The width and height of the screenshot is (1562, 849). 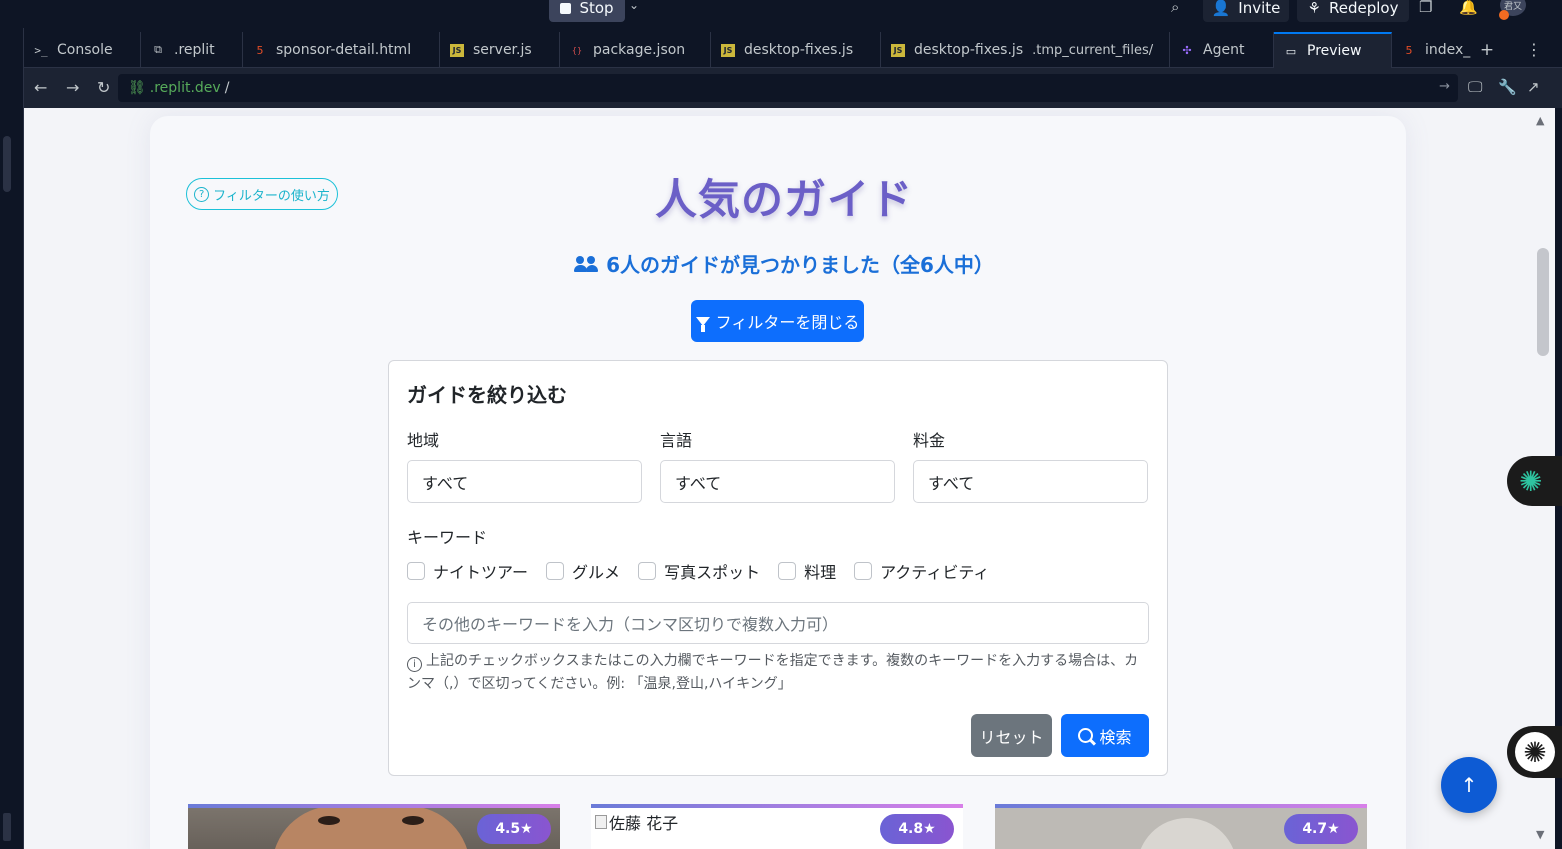 What do you see at coordinates (807, 571) in the screenshot?
I see `checkbox-cooking: 料理` at bounding box center [807, 571].